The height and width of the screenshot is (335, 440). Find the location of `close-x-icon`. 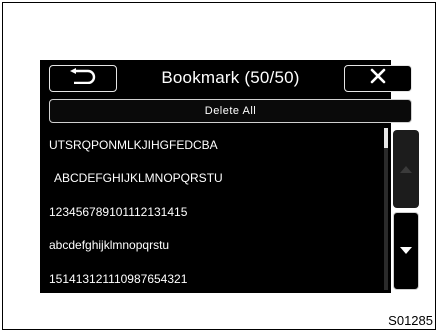

close-x-icon is located at coordinates (378, 78).